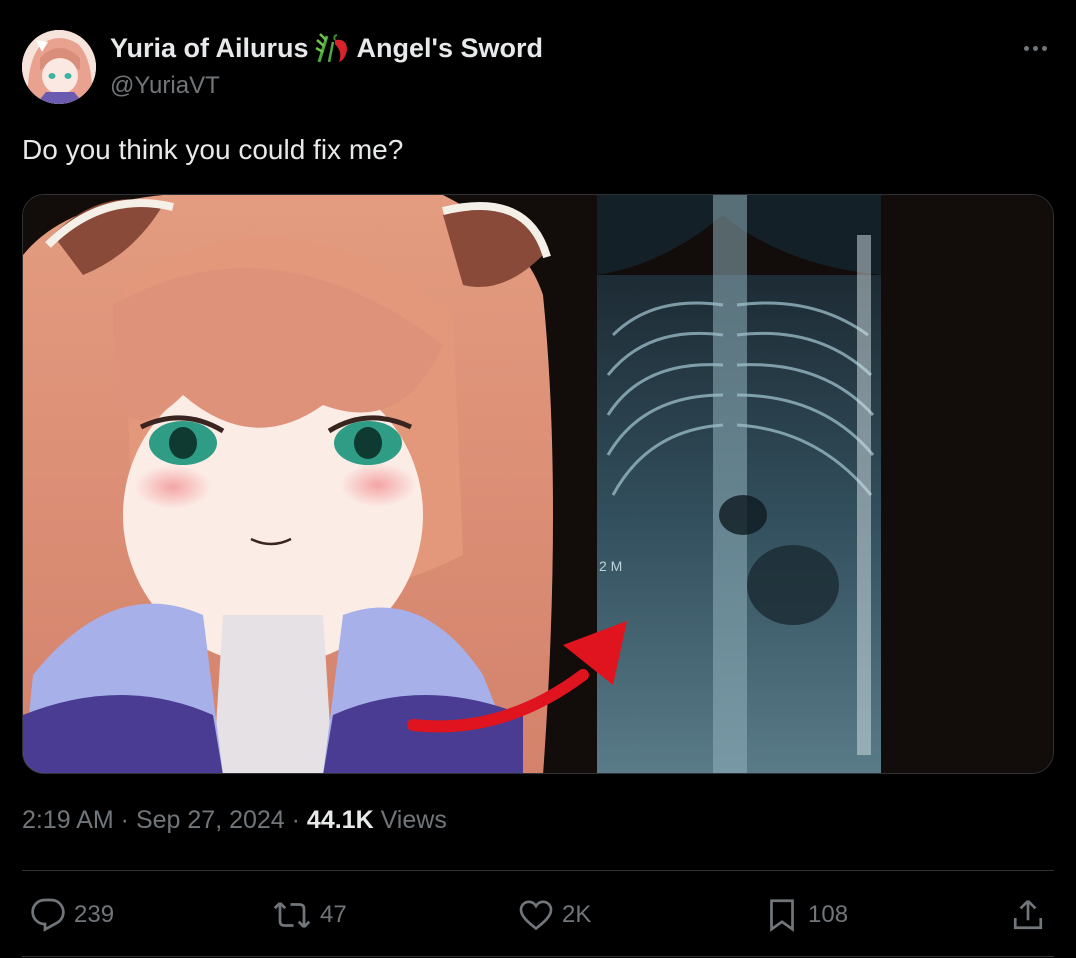 The image size is (1076, 958). I want to click on repost-count: 47, so click(333, 914).